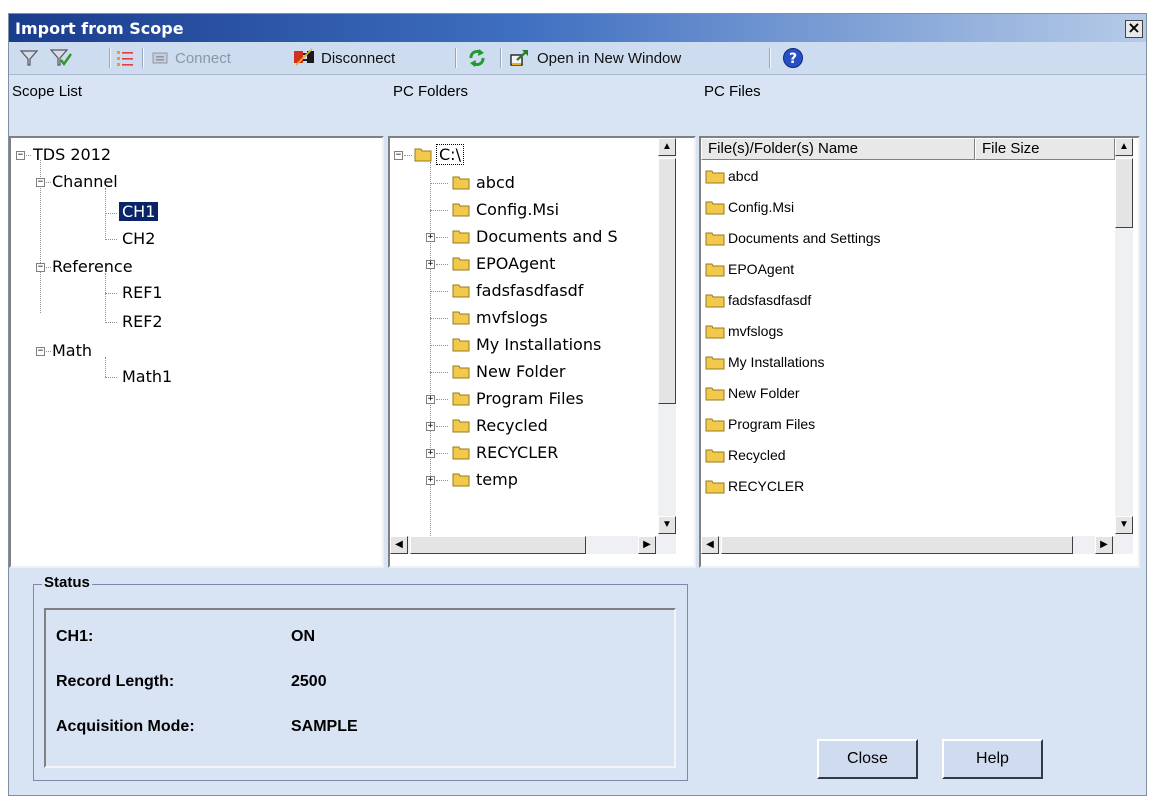 This screenshot has height=802, width=1149. I want to click on file-row: RECYCLER, so click(754, 486).